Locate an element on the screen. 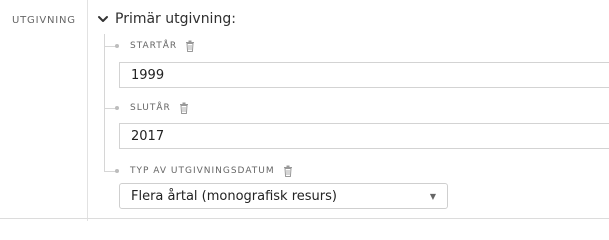 The width and height of the screenshot is (609, 240). date-type-dot is located at coordinates (117, 171).